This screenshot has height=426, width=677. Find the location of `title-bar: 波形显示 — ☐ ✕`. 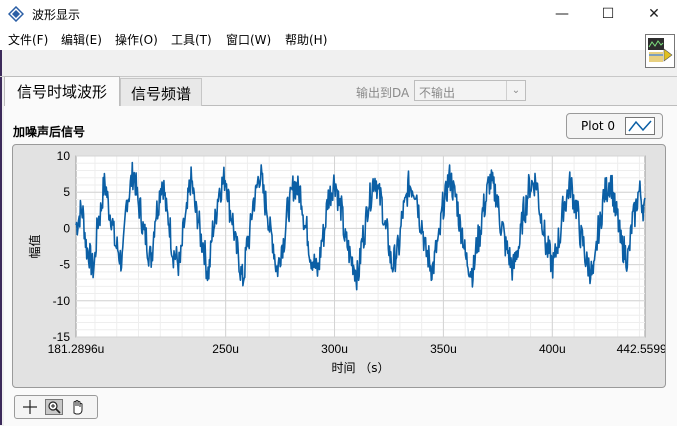

title-bar: 波形显示 — ☐ ✕ is located at coordinates (338, 14).